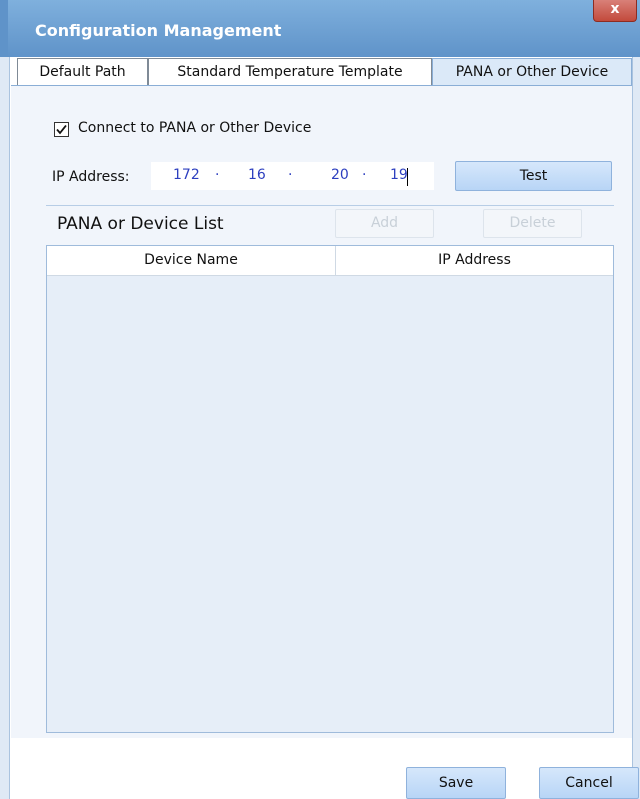  Describe the element at coordinates (533, 176) in the screenshot. I see `test-button: Test` at that location.